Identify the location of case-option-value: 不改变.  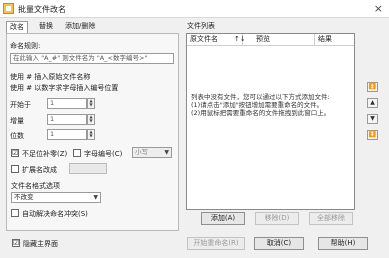
(24, 197).